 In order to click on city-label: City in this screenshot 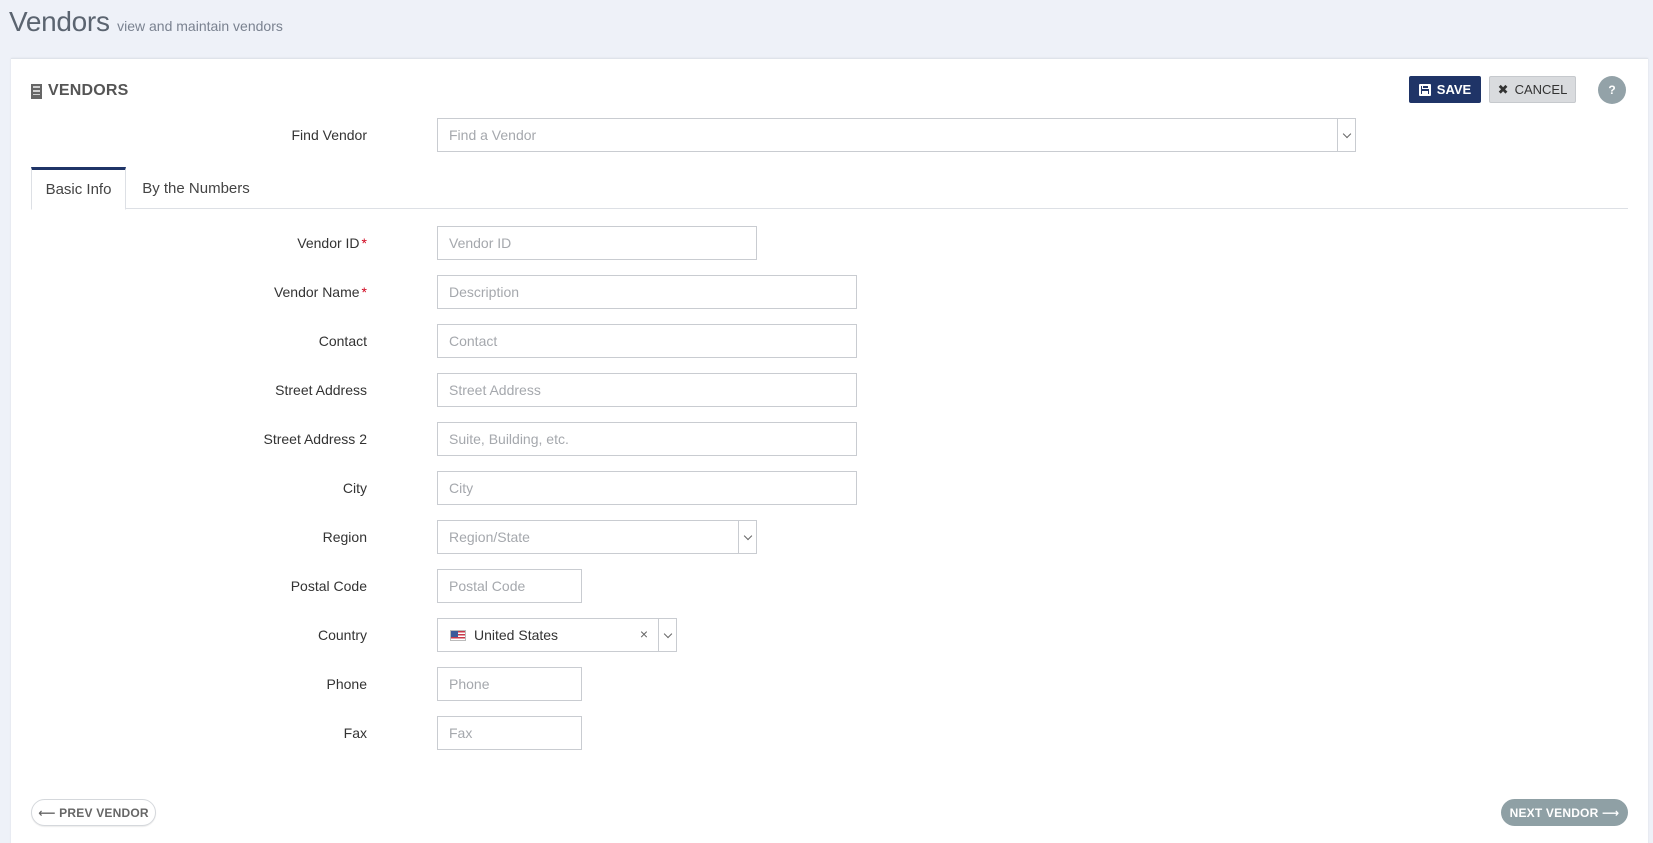, I will do `click(189, 488)`.